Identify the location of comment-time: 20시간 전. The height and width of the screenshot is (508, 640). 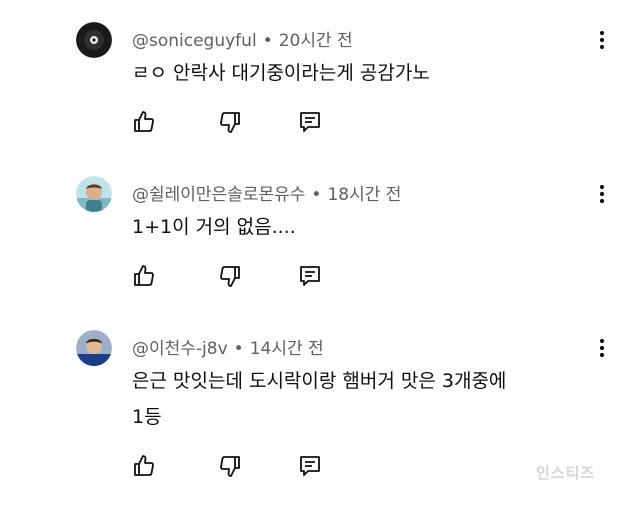
(316, 41).